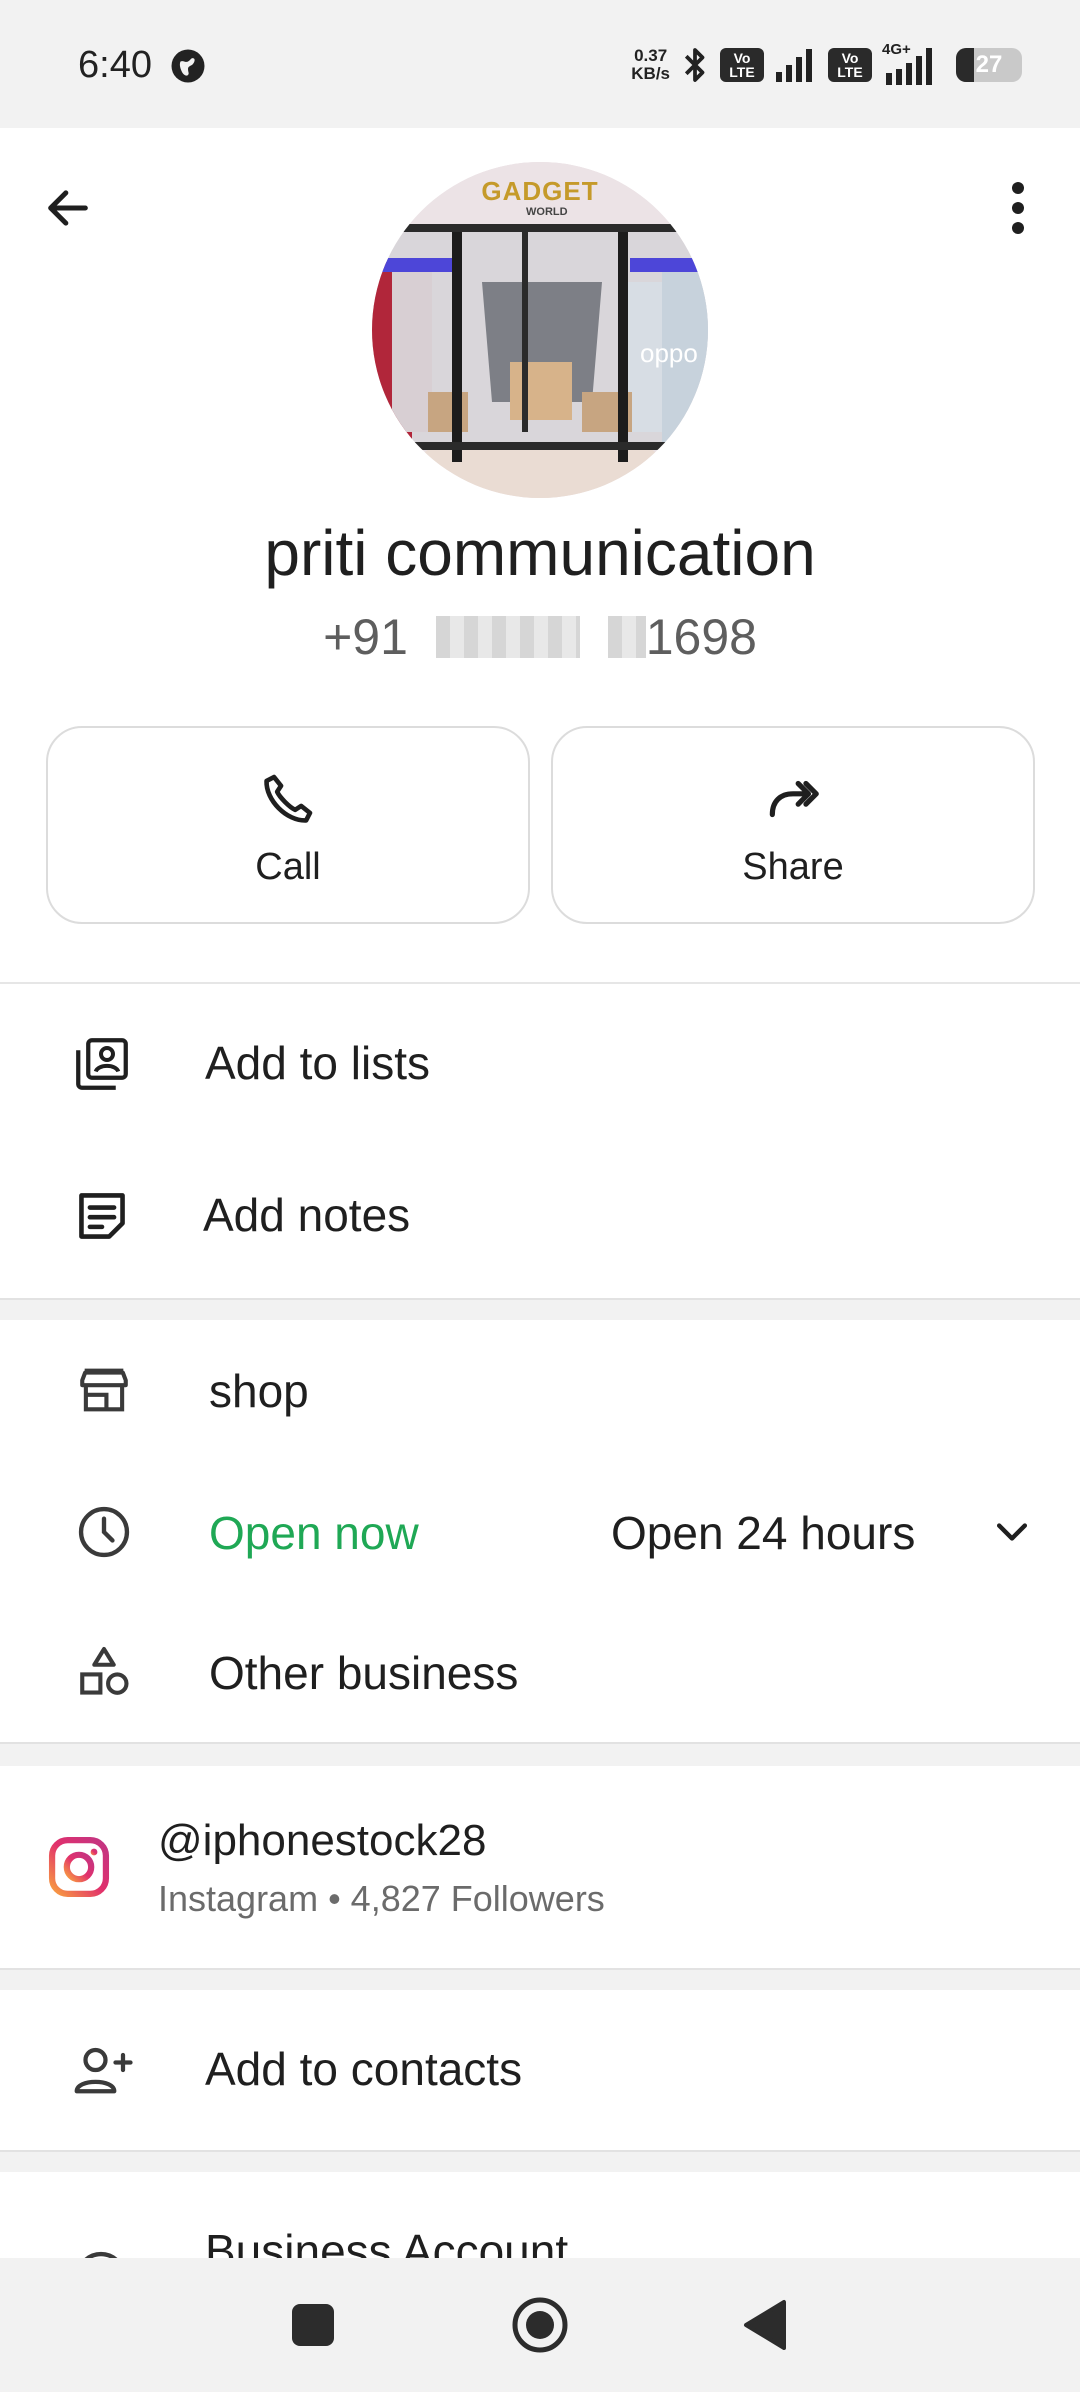  I want to click on arrow-left-icon, so click(68, 208).